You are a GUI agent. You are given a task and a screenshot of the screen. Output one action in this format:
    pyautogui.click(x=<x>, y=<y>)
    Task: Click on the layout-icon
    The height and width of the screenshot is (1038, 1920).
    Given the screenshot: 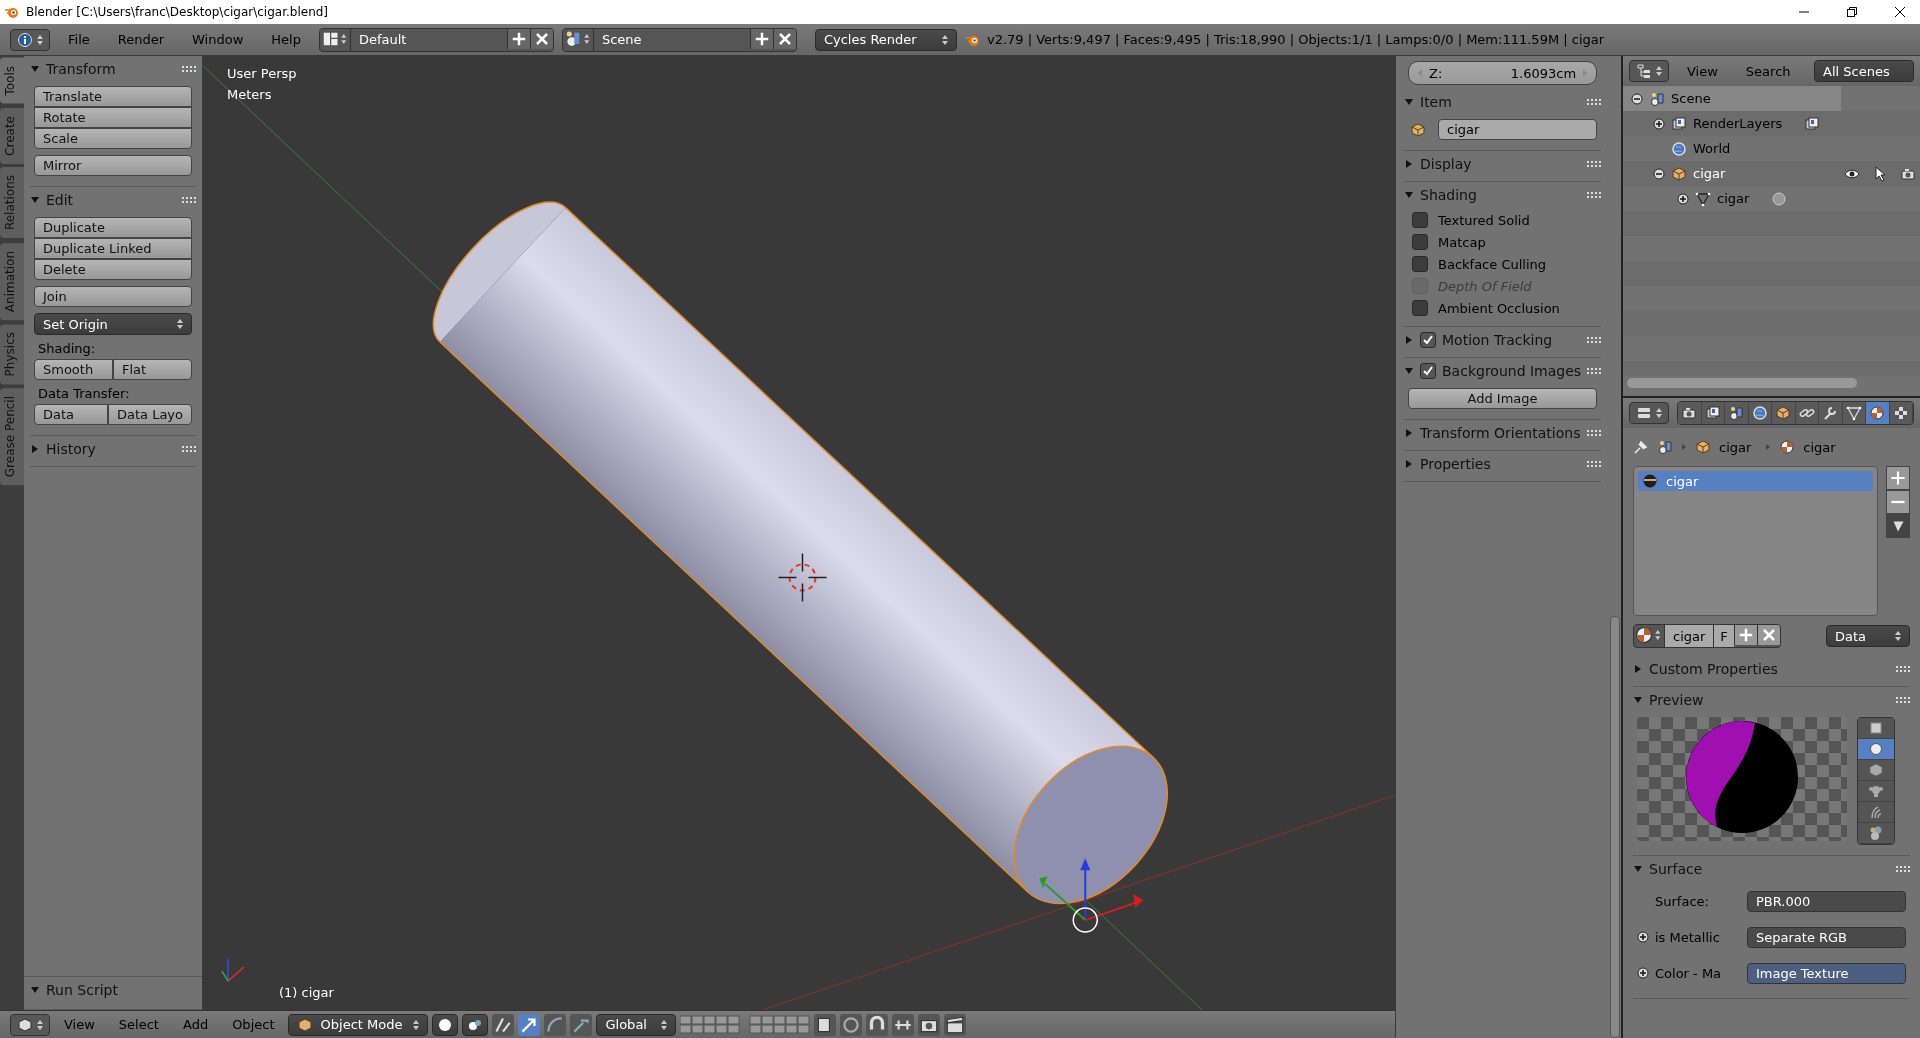 What is the action you would take?
    pyautogui.click(x=334, y=38)
    